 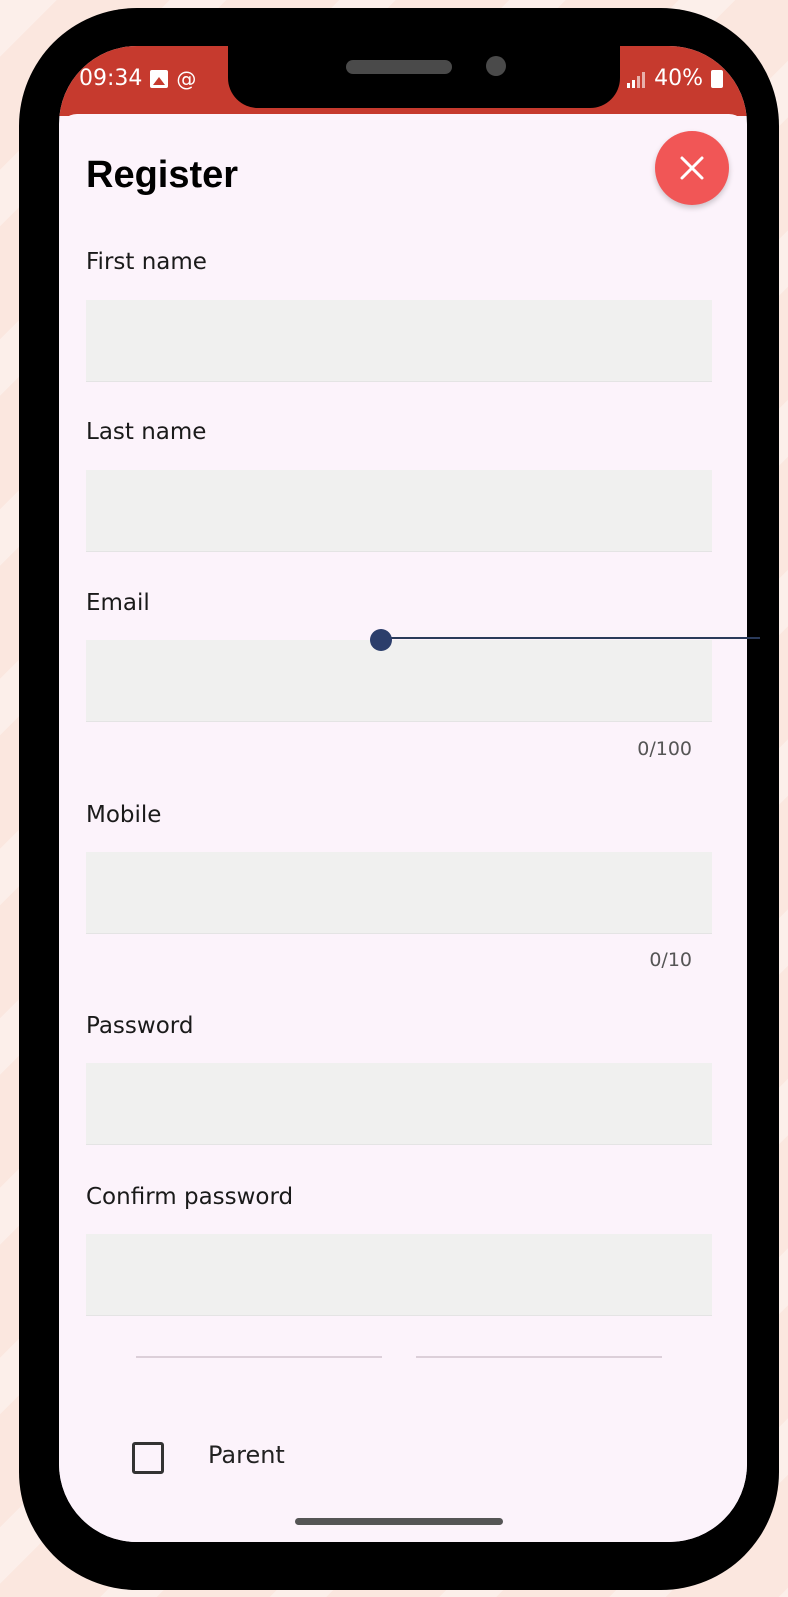 I want to click on close-button, so click(x=692, y=168).